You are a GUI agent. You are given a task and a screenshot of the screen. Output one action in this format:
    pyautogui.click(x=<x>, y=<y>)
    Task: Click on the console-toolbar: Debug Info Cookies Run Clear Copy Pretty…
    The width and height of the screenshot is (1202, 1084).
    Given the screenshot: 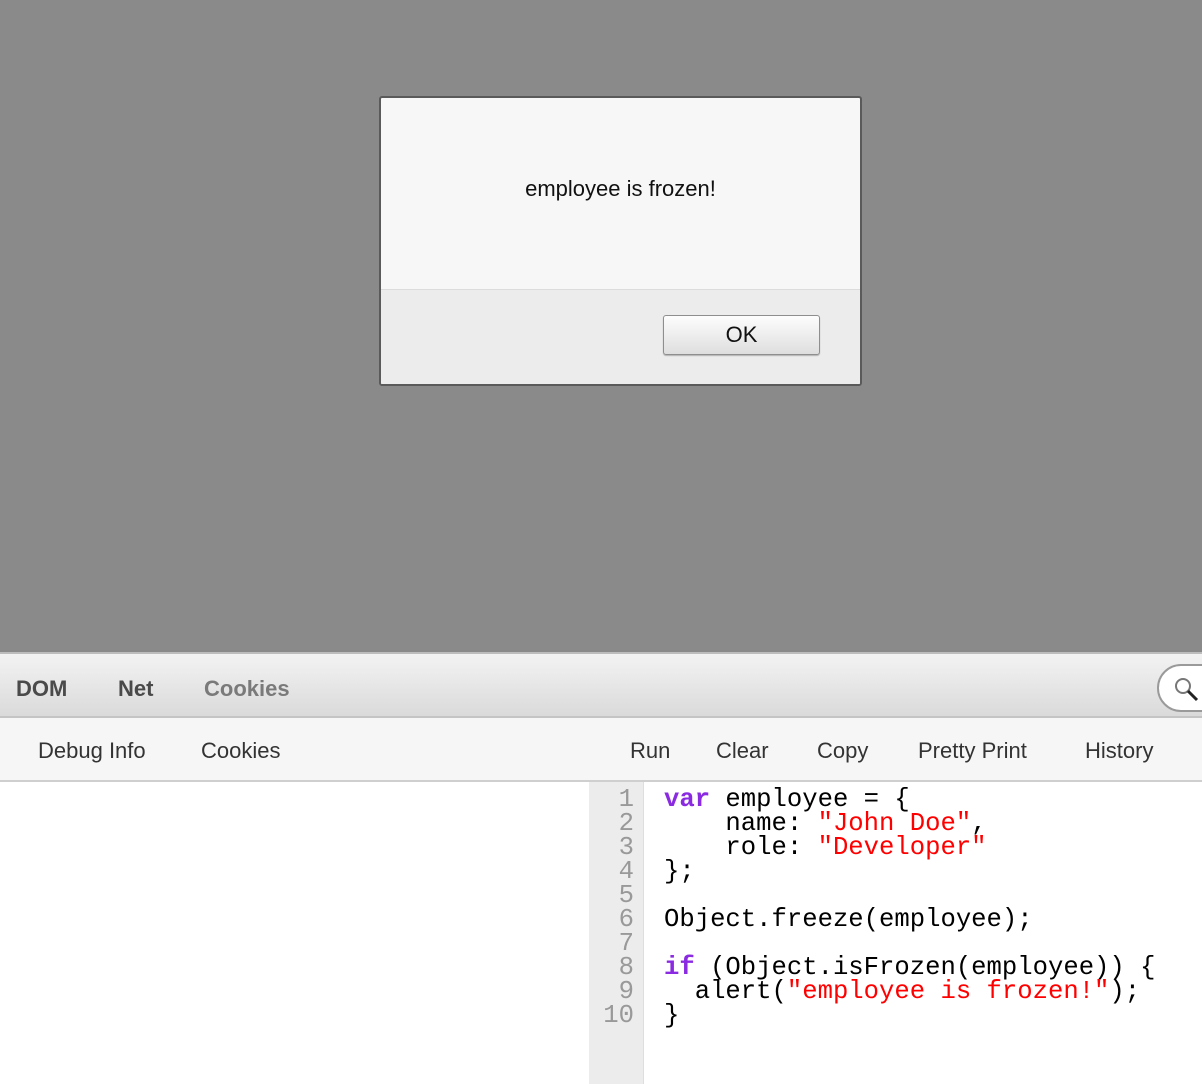 What is the action you would take?
    pyautogui.click(x=601, y=750)
    